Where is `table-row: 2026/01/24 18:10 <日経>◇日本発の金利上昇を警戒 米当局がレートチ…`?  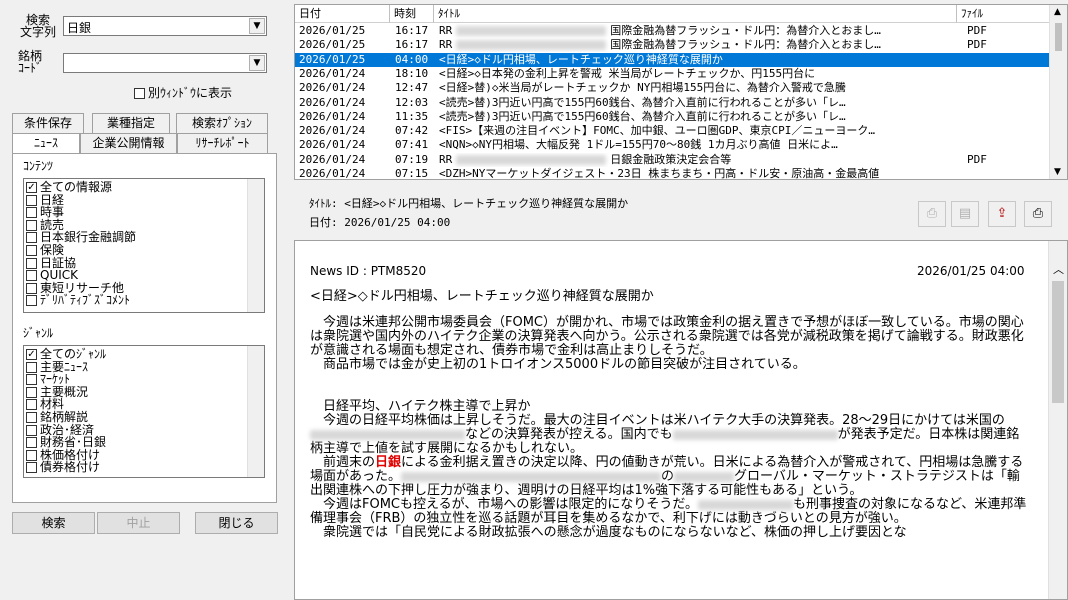 table-row: 2026/01/24 18:10 <日経>◇日本発の金利上昇を警戒 米当局がレートチ… is located at coordinates (673, 74).